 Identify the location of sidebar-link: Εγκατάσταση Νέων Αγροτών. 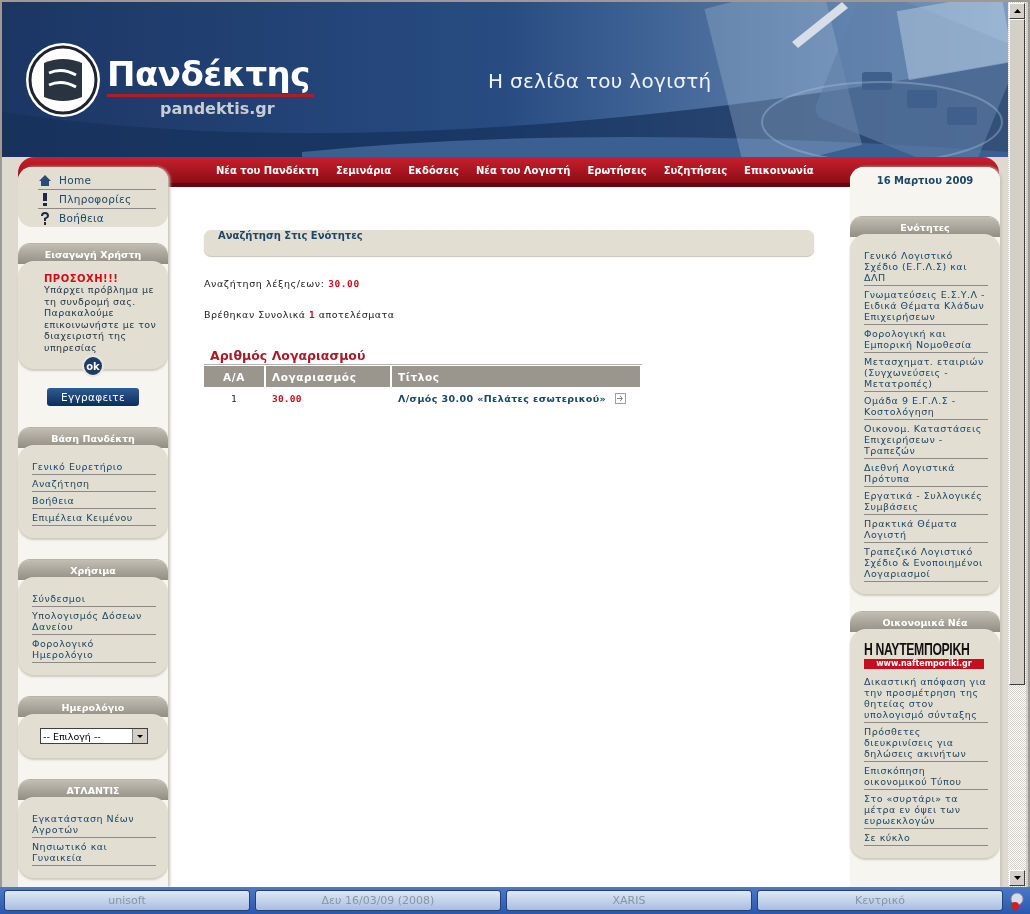
(94, 825).